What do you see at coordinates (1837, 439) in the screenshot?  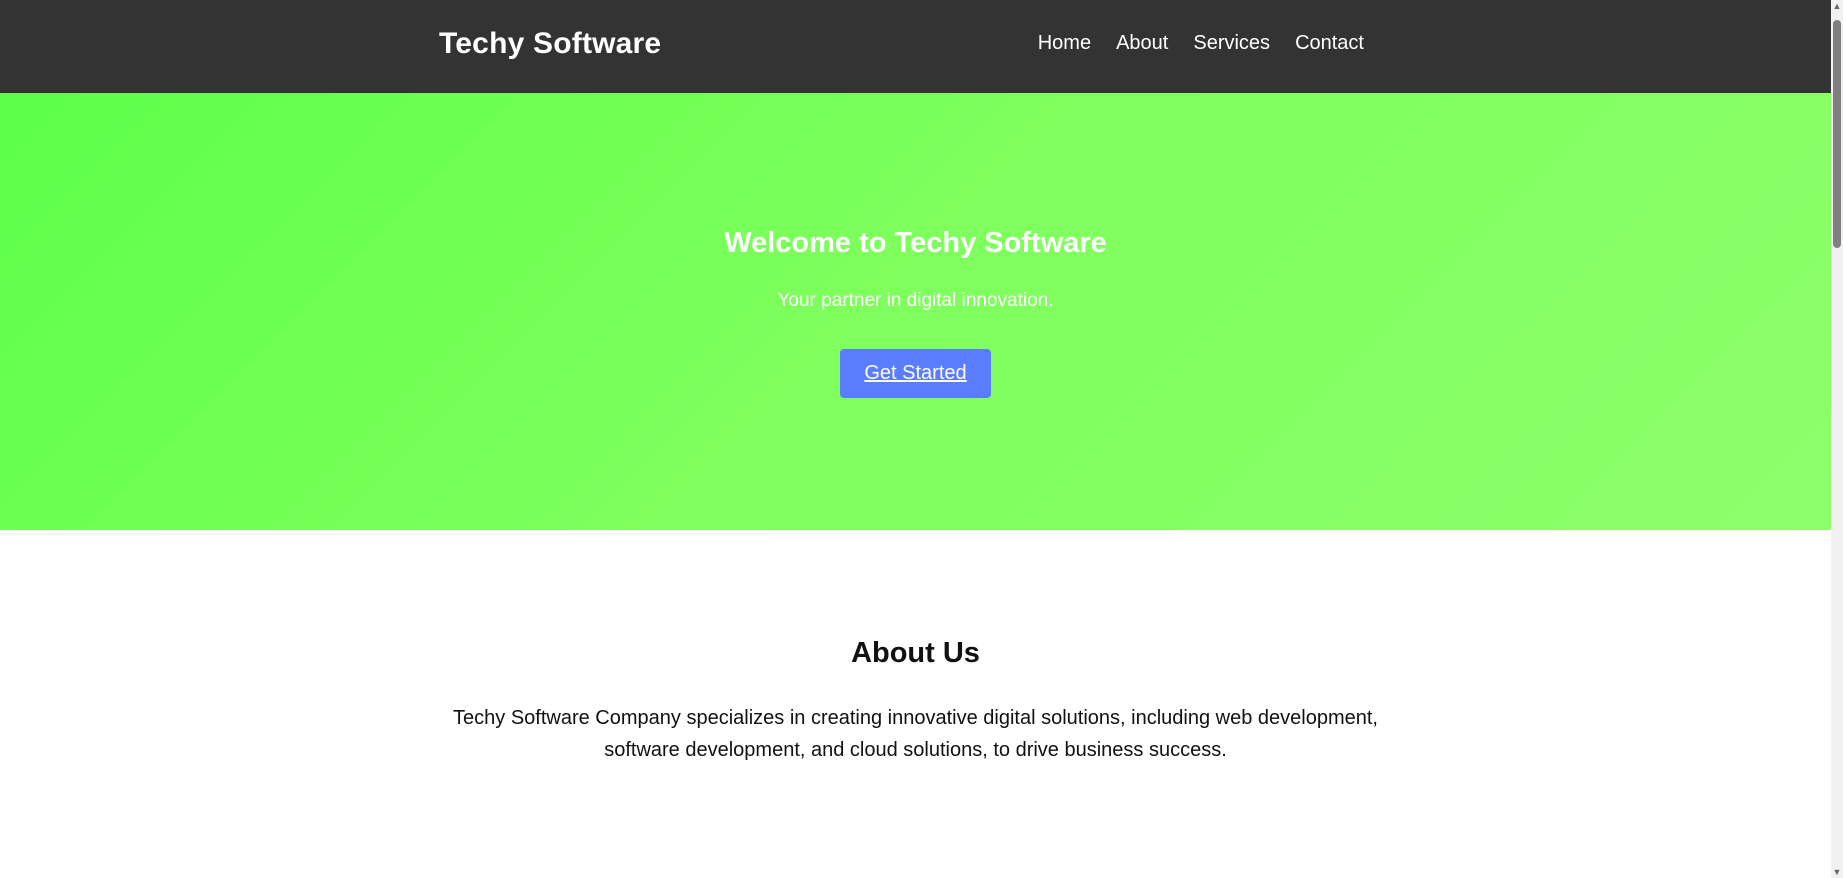 I see `vertical-scrollbar: ▲ ▼` at bounding box center [1837, 439].